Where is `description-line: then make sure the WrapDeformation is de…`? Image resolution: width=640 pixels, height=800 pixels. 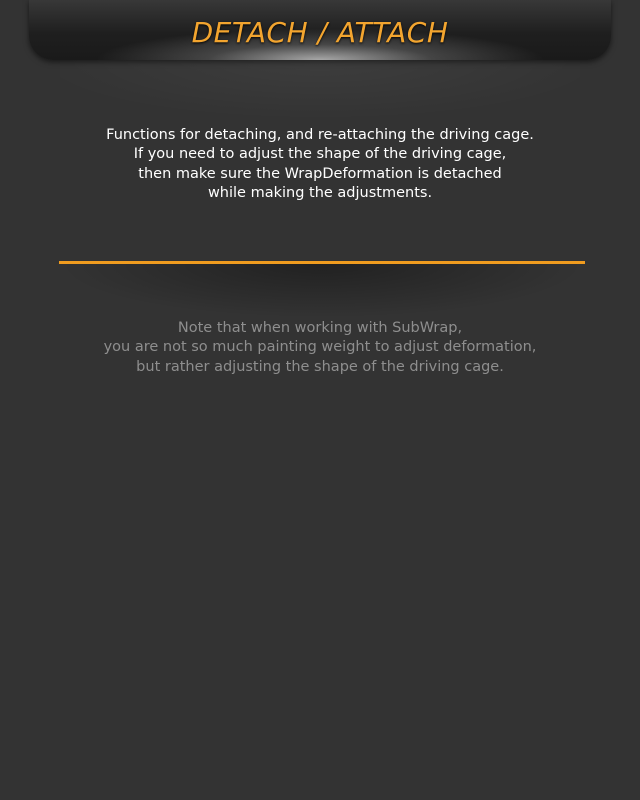
description-line: then make sure the WrapDeformation is de… is located at coordinates (320, 173).